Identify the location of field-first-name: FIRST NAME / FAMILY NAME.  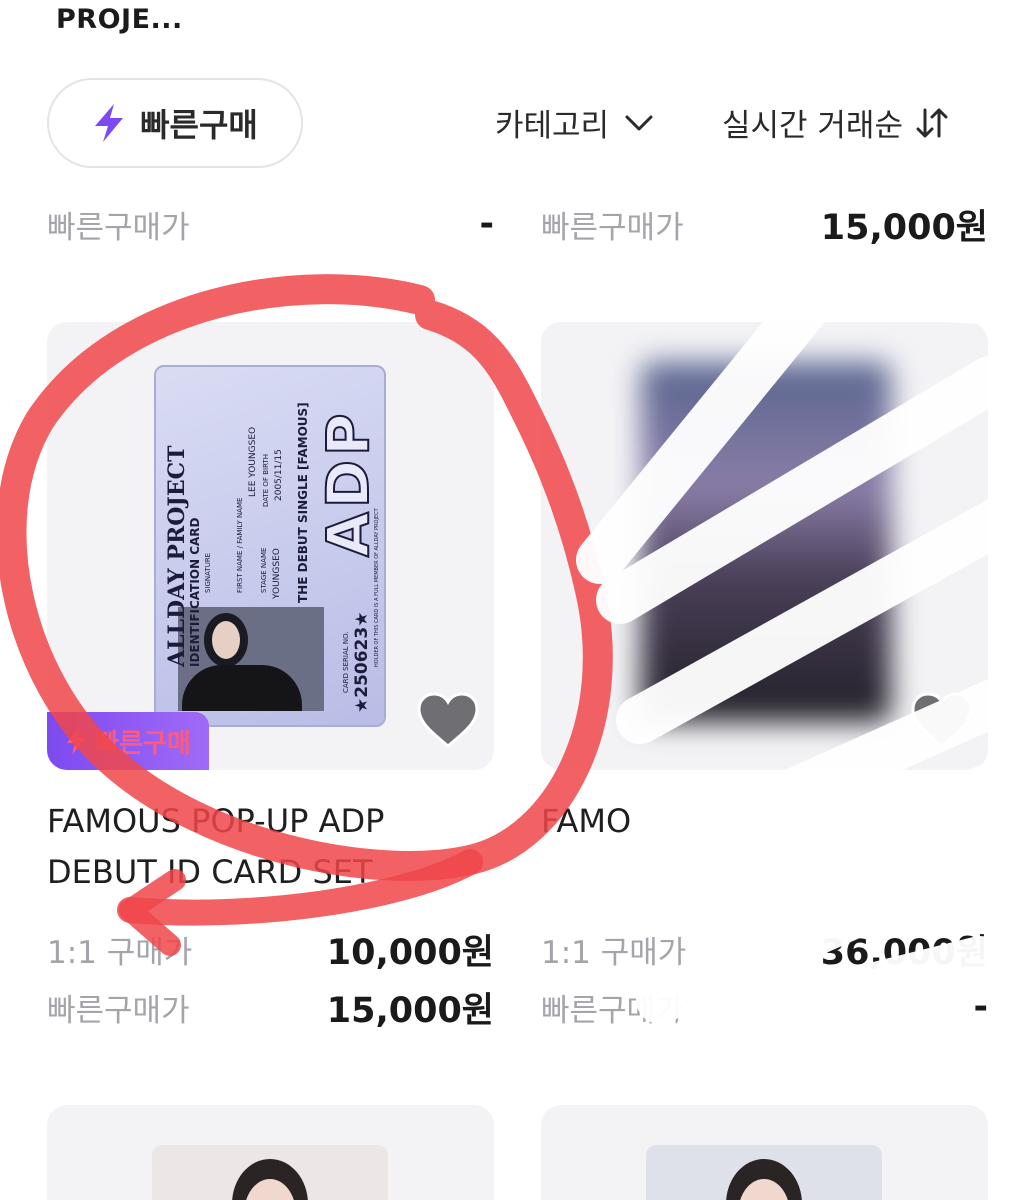
(240, 545).